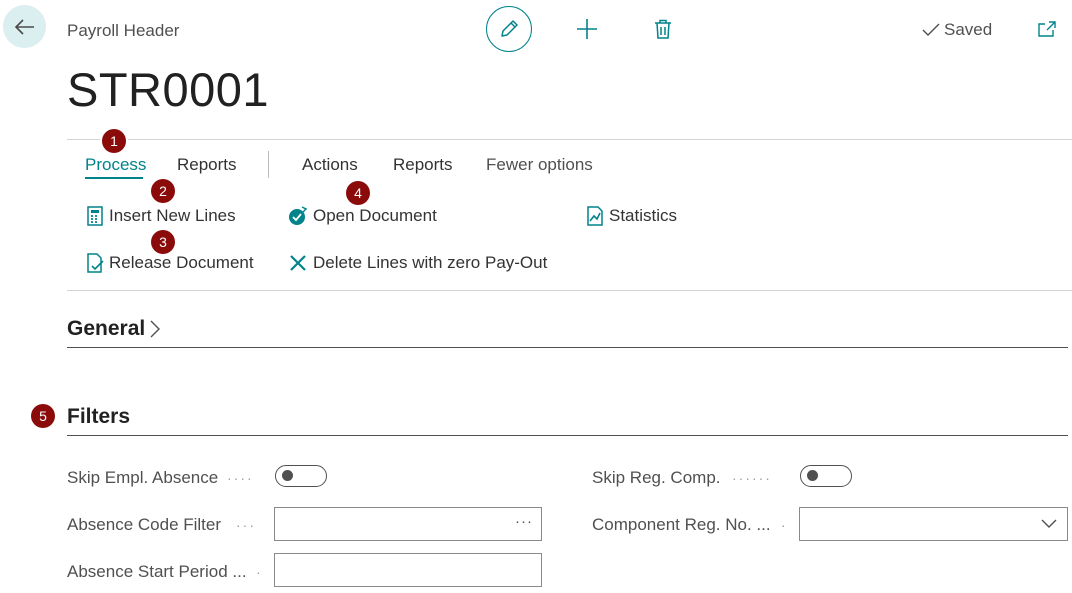  I want to click on saved-status: Saved, so click(956, 30).